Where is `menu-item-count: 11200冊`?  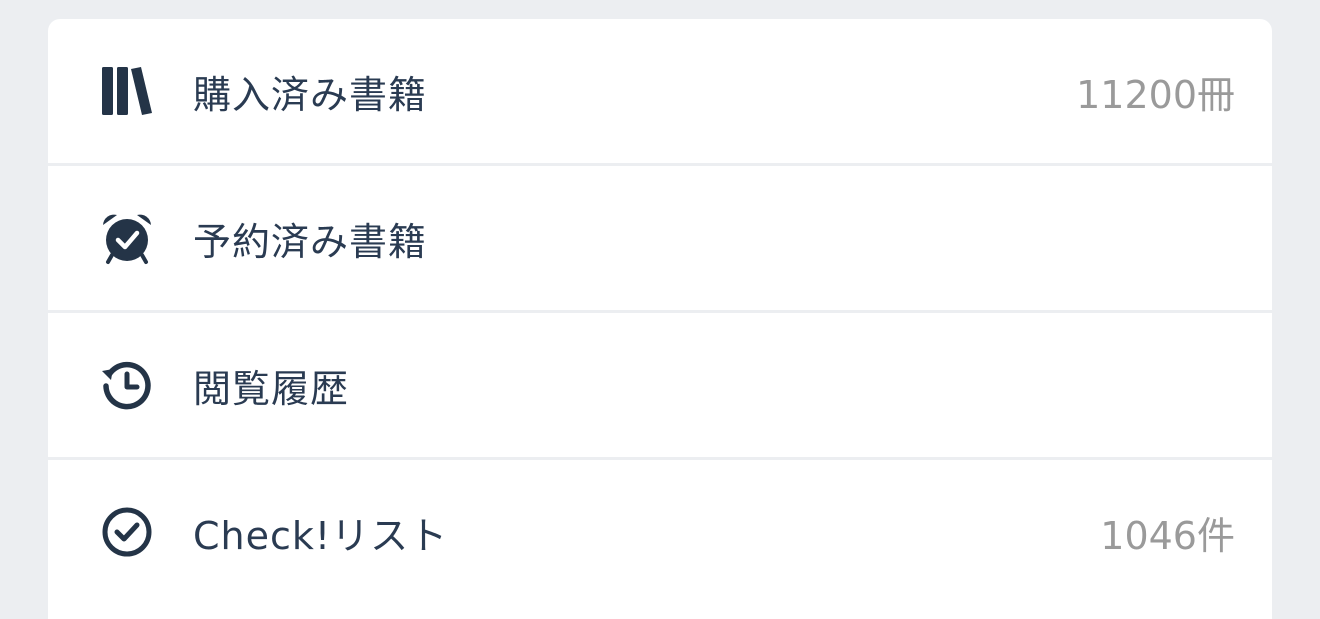 menu-item-count: 11200冊 is located at coordinates (1155, 94).